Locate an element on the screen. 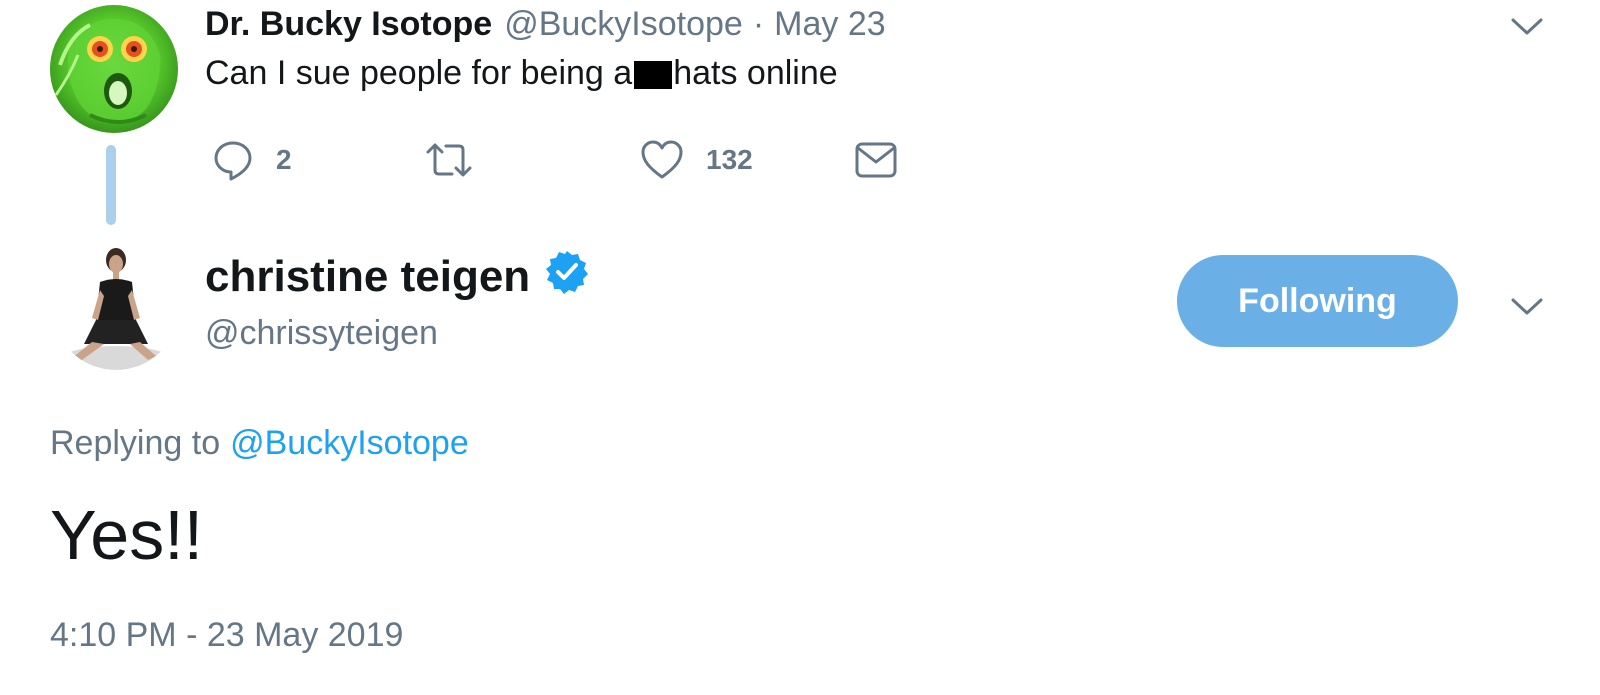 Image resolution: width=1600 pixels, height=695 pixels. replying-to-prefix: Replying to is located at coordinates (135, 443).